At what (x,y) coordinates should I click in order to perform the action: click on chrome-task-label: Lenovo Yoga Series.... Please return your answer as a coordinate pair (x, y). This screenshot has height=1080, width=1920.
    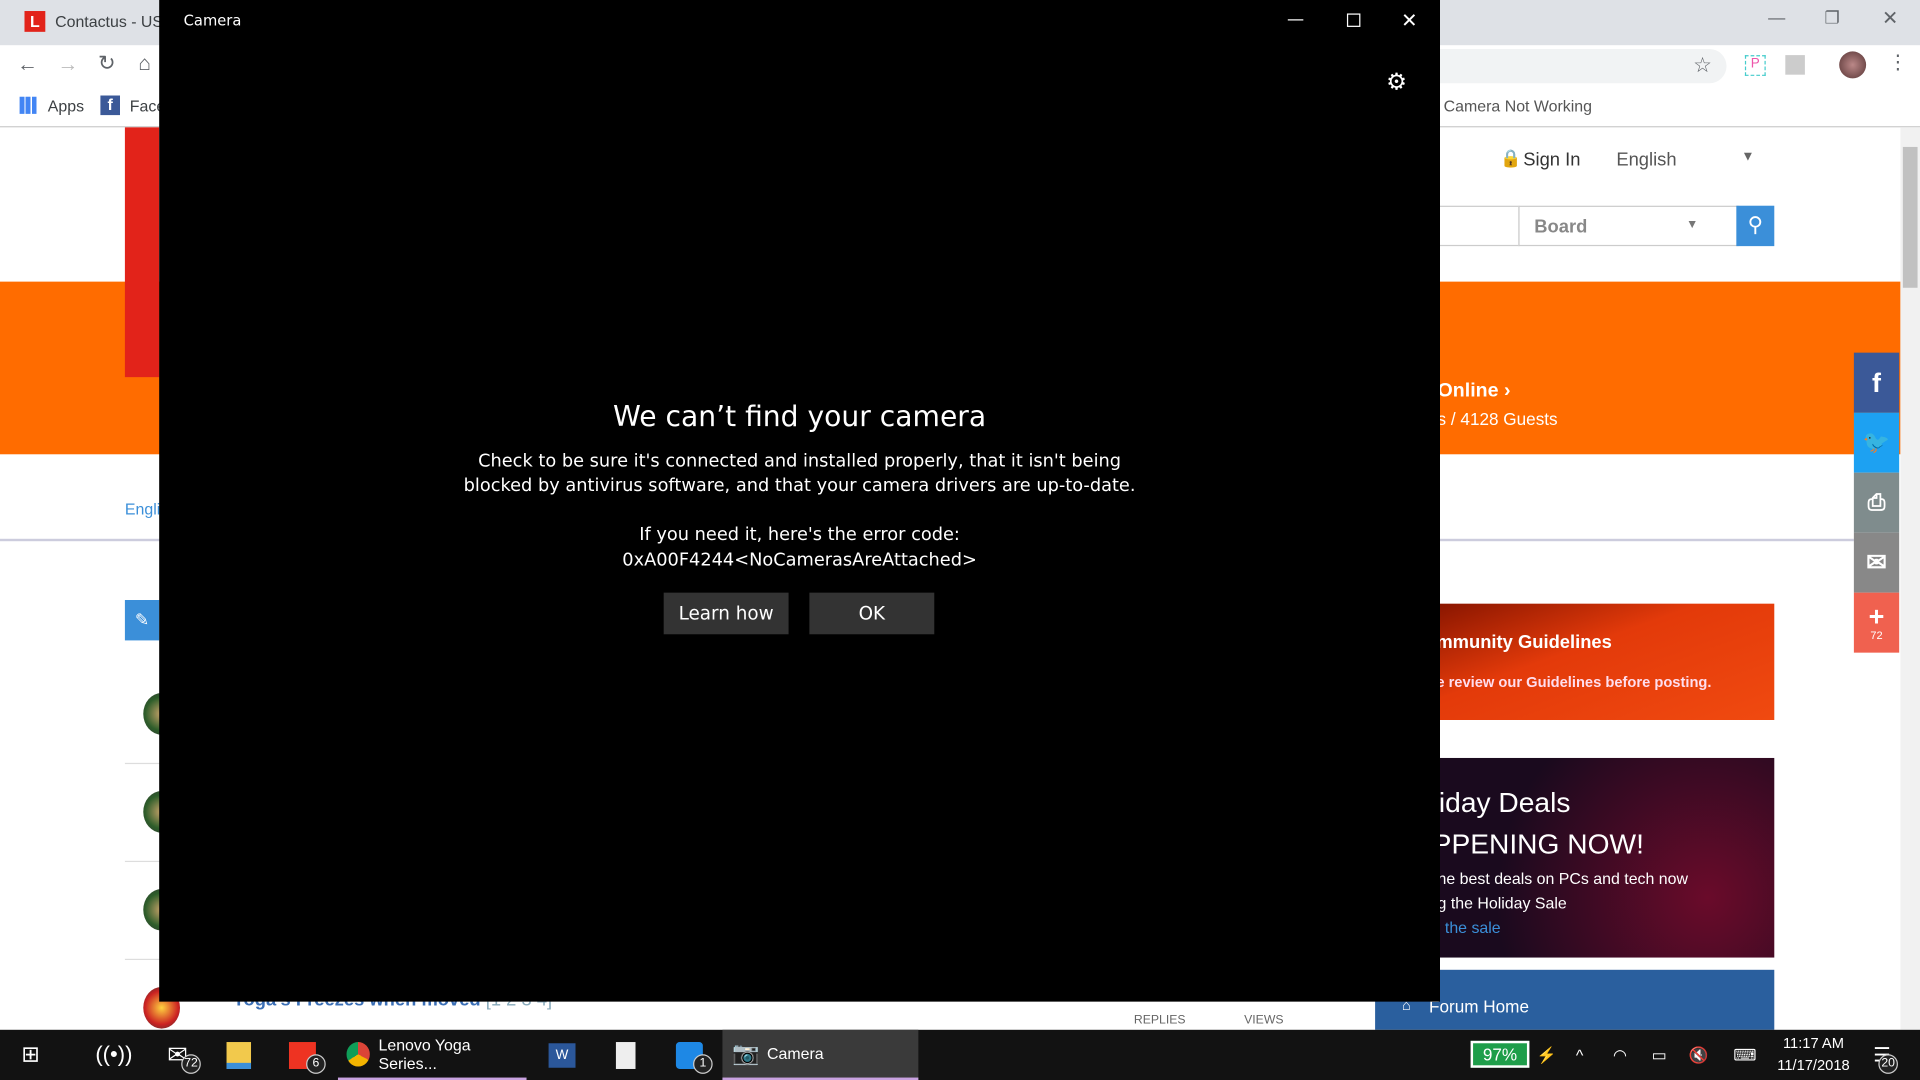
    Looking at the image, I should click on (424, 1054).